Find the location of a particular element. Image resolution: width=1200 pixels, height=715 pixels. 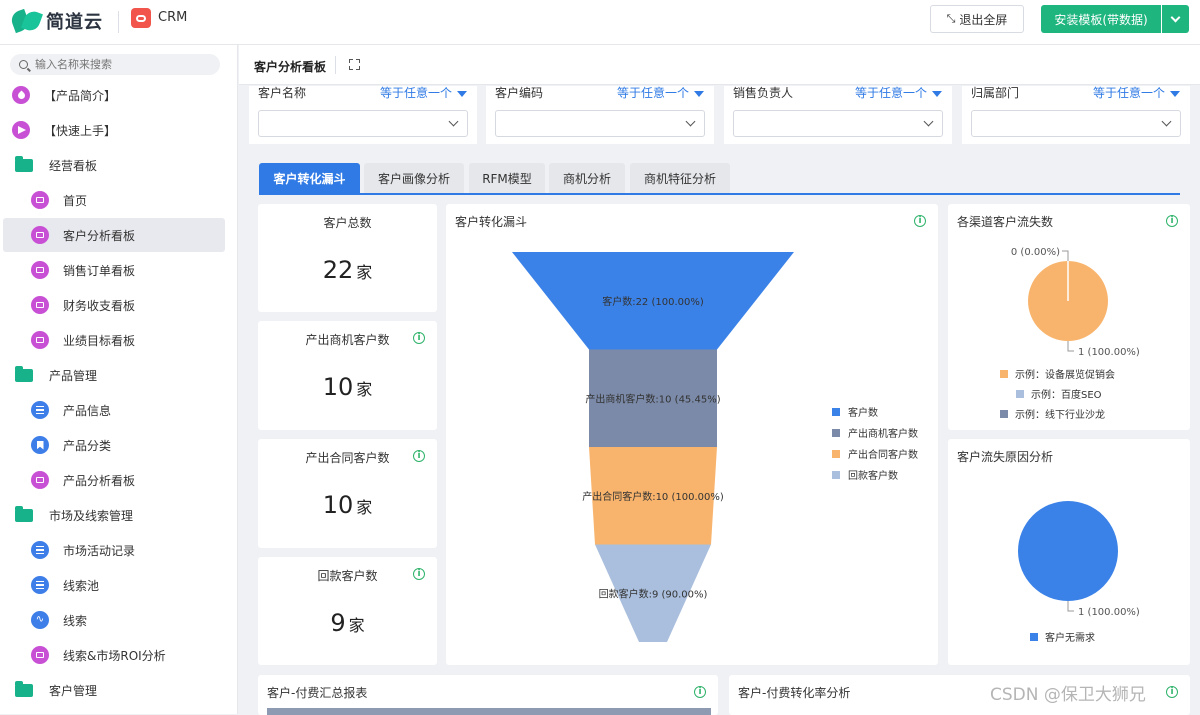

sidebar-search is located at coordinates (115, 64).